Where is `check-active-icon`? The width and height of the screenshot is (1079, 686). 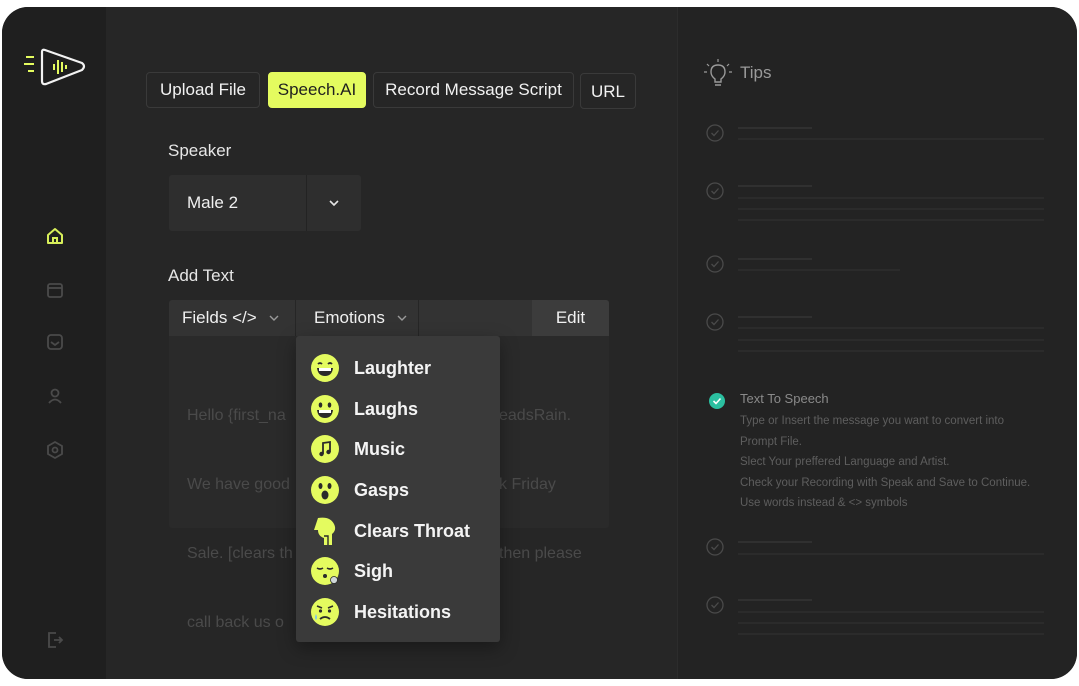 check-active-icon is located at coordinates (717, 401).